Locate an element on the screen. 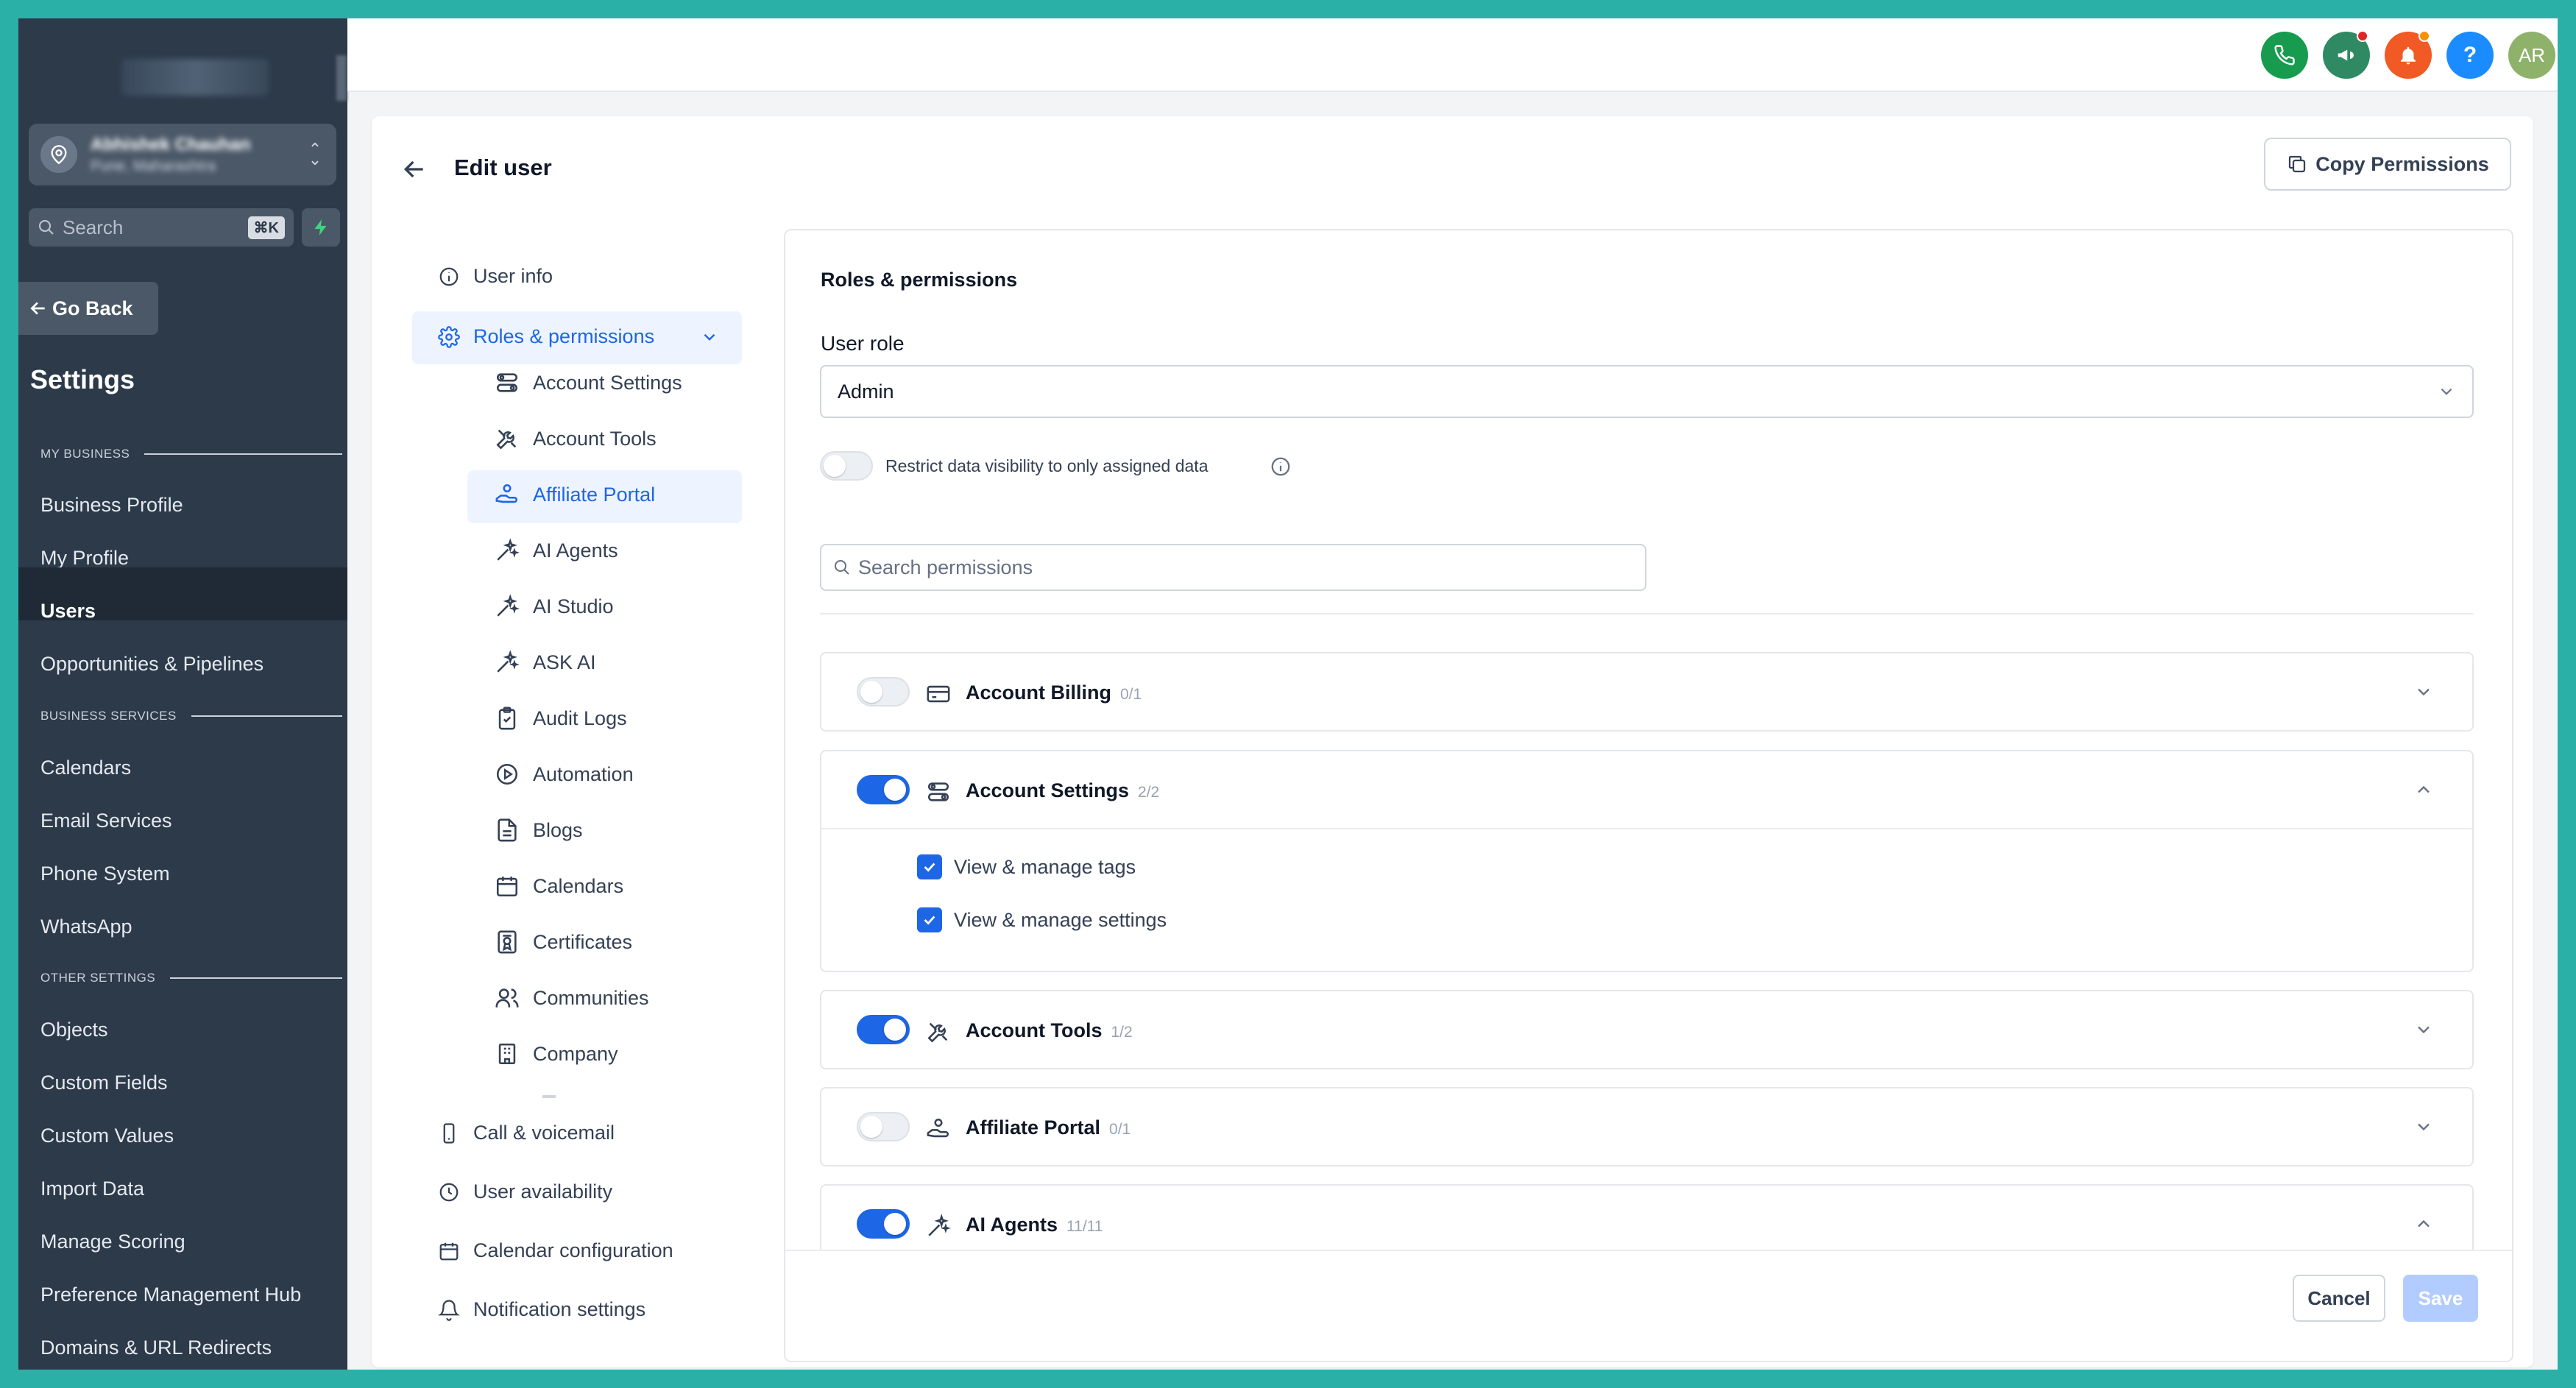 The height and width of the screenshot is (1388, 2576). subnav-ai-agents: AI Agents is located at coordinates (556, 550).